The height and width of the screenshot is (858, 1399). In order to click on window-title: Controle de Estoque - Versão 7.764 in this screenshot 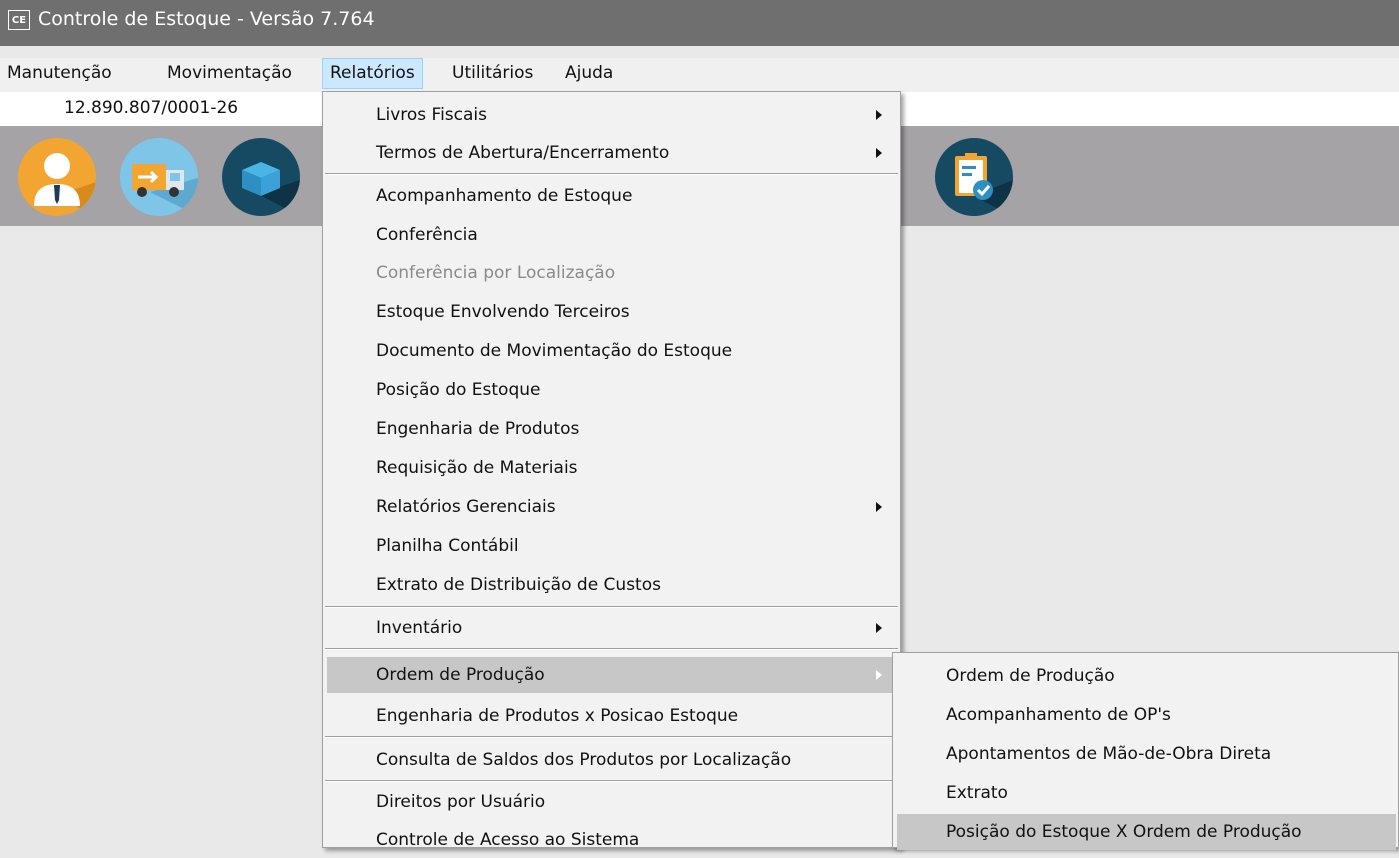, I will do `click(206, 19)`.